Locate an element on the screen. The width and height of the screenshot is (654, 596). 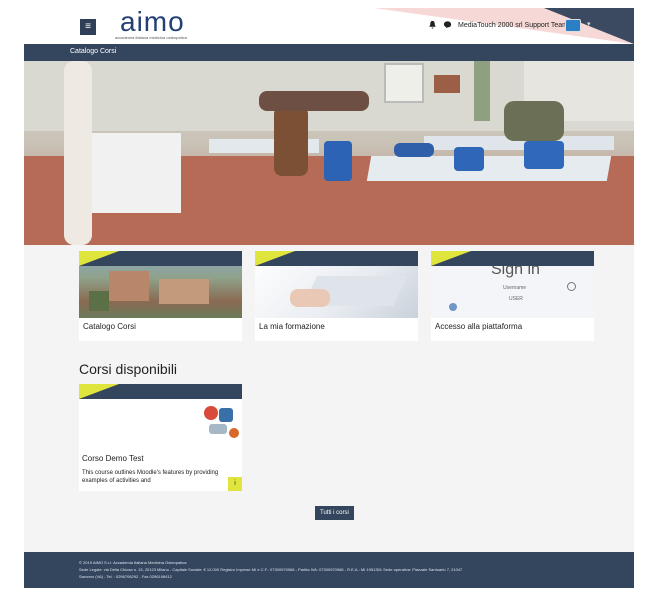
card-label: La mia formazione is located at coordinates (292, 326).